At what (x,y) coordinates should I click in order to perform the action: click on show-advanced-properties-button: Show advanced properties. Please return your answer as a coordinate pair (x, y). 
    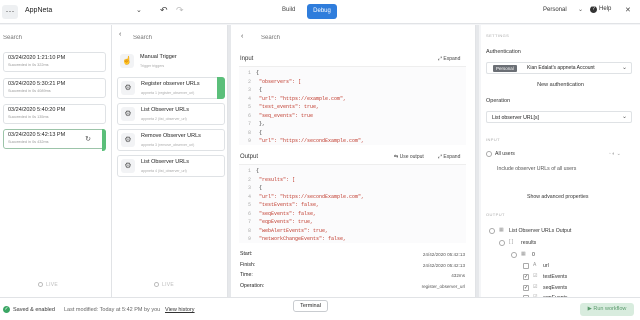
    Looking at the image, I should click on (557, 197).